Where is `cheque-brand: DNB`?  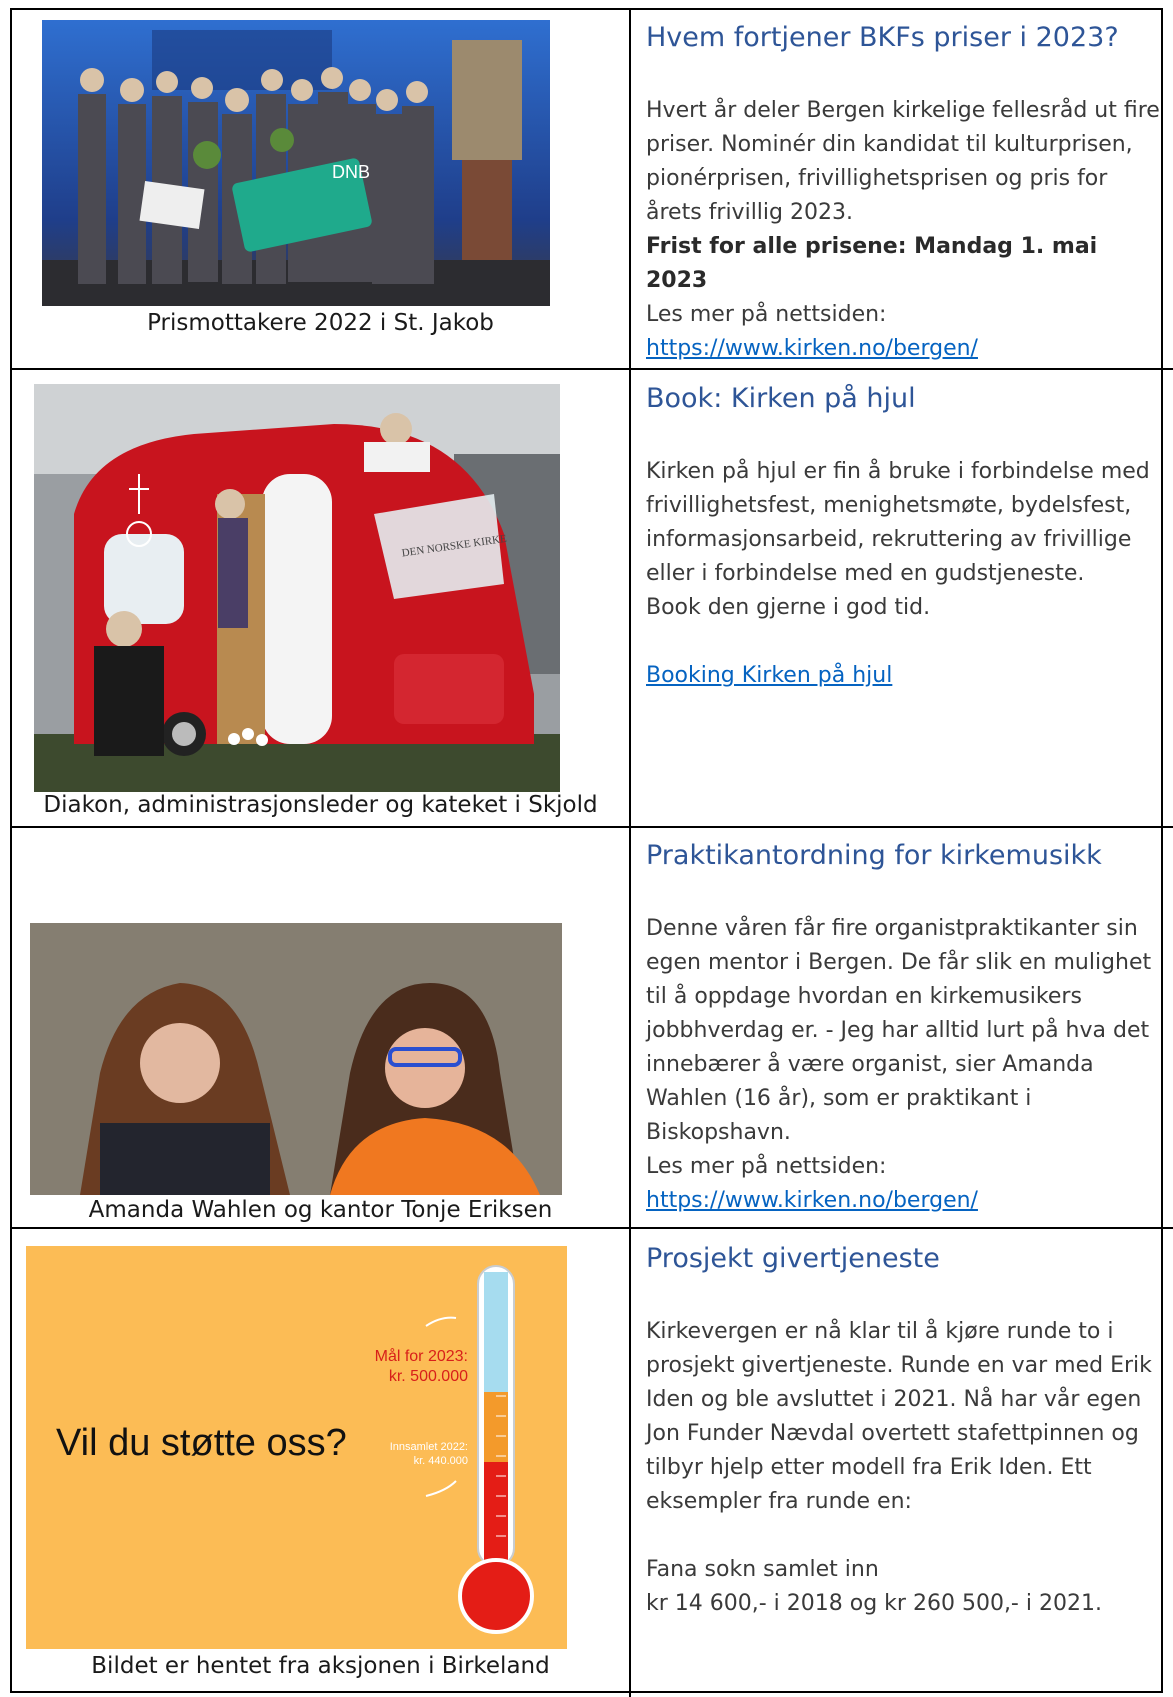 cheque-brand: DNB is located at coordinates (351, 172).